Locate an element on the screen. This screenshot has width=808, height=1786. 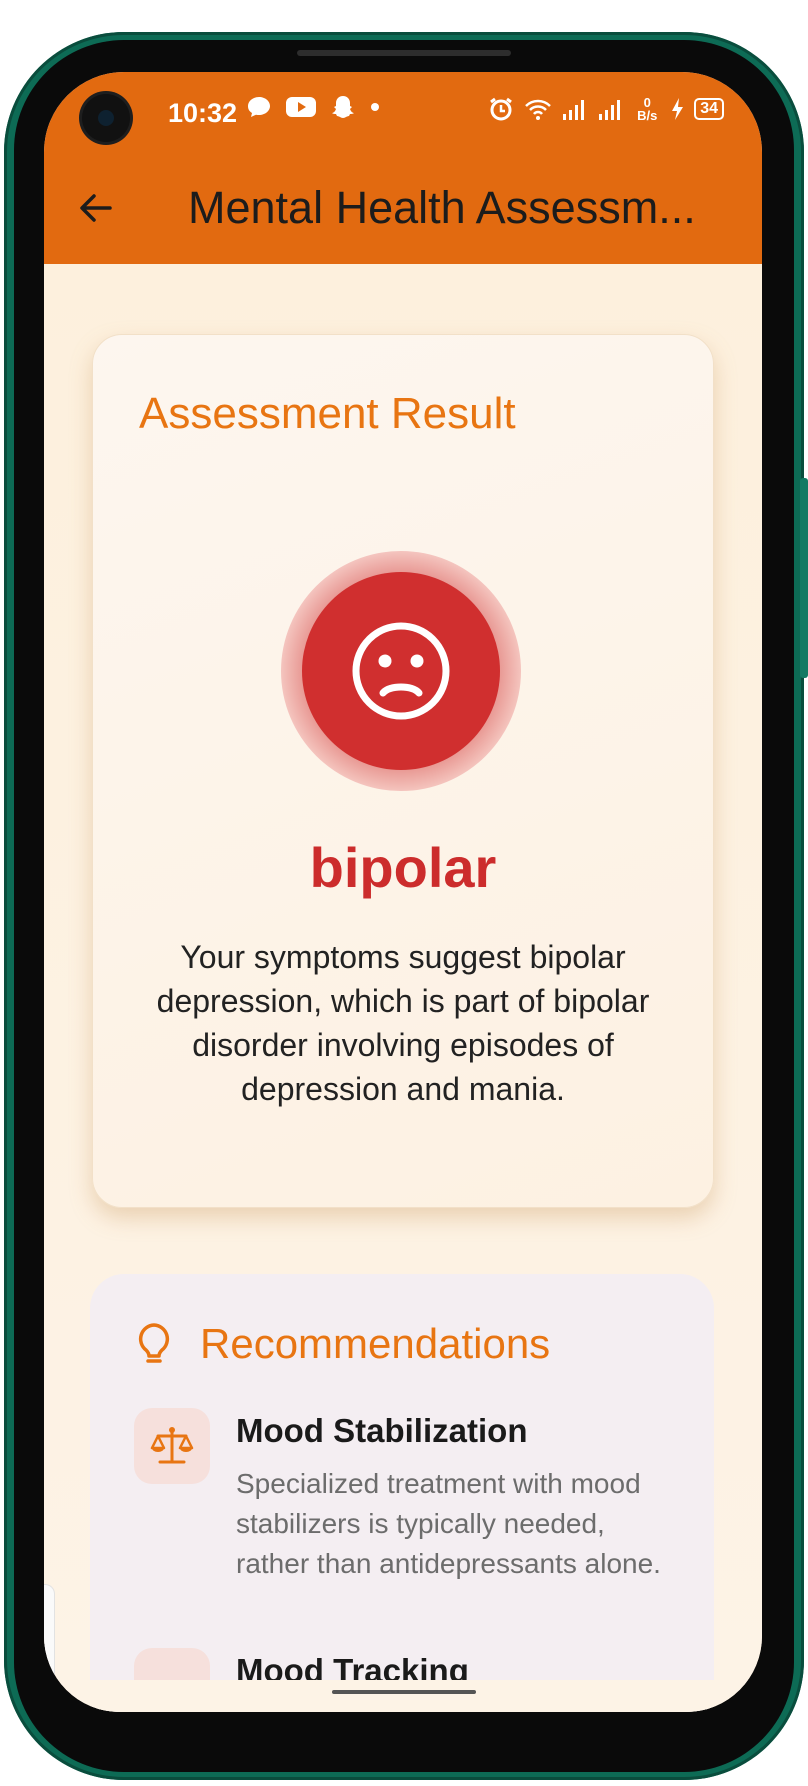
chat-bubble-icon is located at coordinates (259, 107).